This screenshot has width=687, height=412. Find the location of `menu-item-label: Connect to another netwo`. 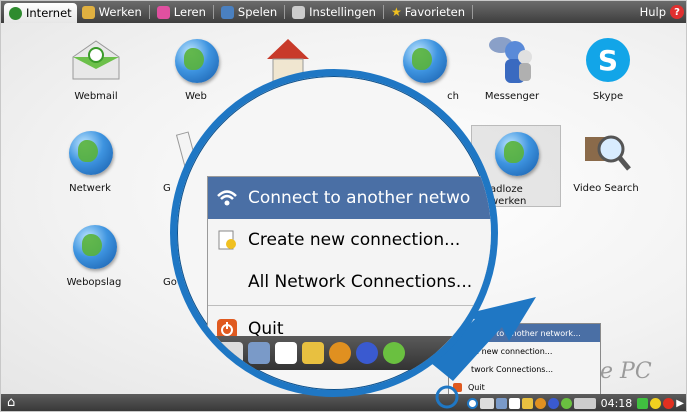

menu-item-label: Connect to another netwo is located at coordinates (359, 198).